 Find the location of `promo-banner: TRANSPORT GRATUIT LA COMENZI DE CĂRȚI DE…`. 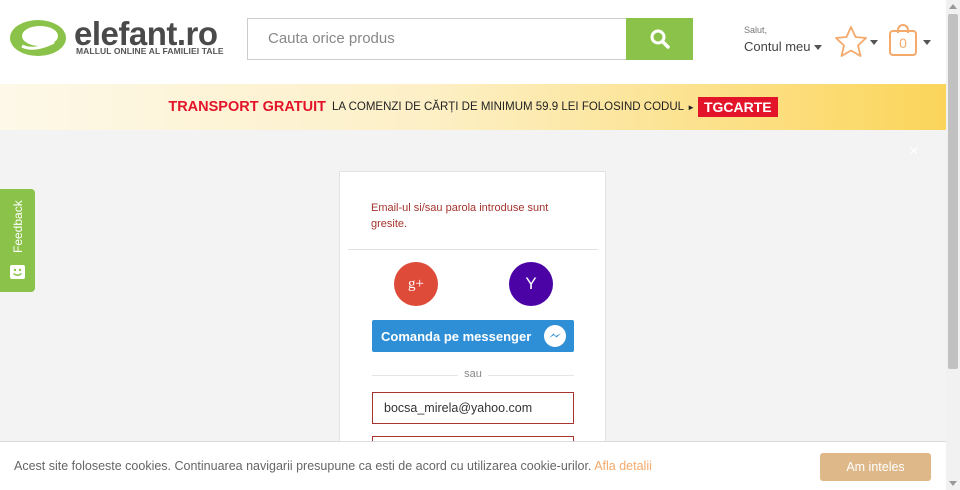

promo-banner: TRANSPORT GRATUIT LA COMENZI DE CĂRȚI DE… is located at coordinates (473, 107).